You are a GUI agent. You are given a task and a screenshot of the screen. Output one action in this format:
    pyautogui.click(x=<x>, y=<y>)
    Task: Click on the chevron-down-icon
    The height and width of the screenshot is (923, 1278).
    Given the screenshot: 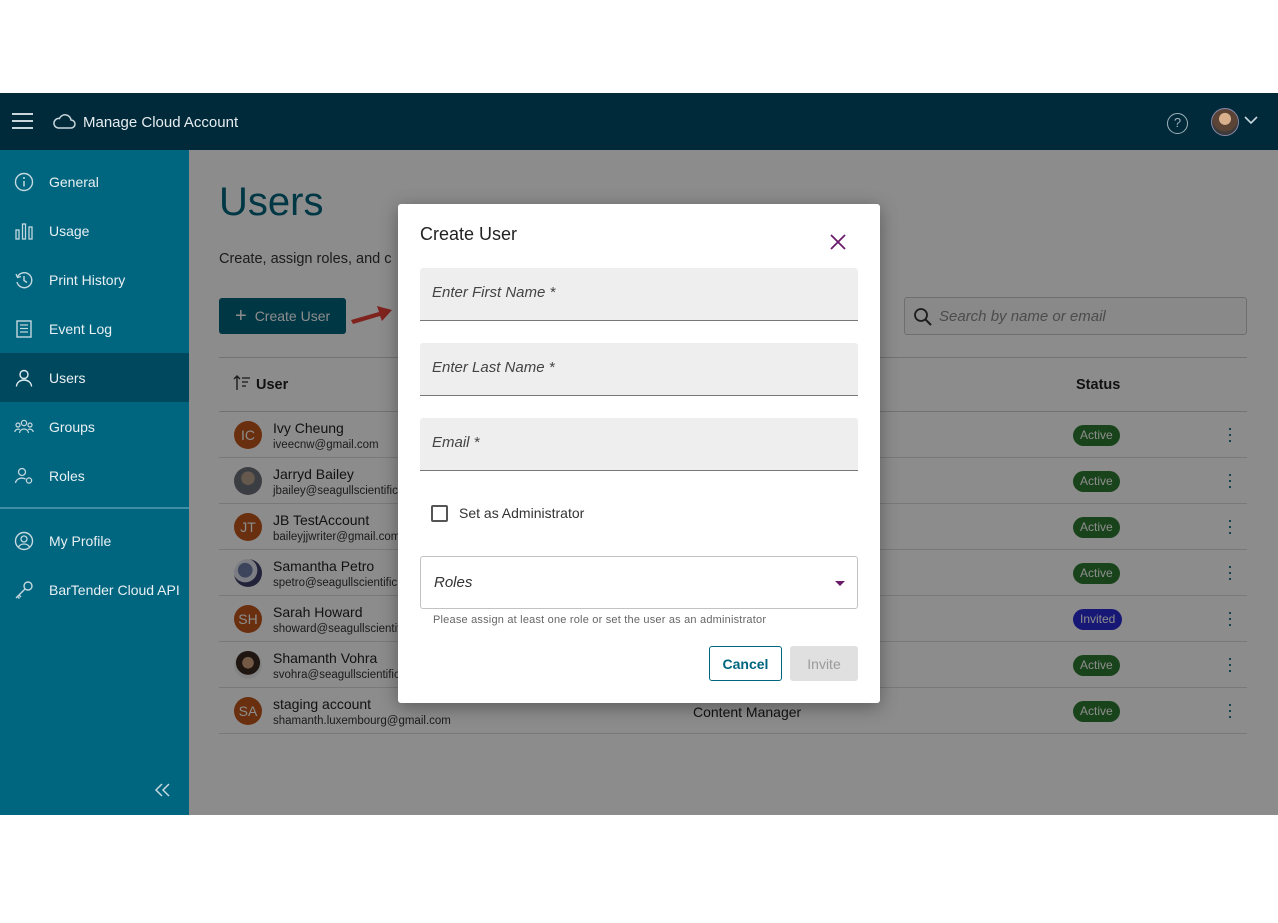 What is the action you would take?
    pyautogui.click(x=1251, y=120)
    